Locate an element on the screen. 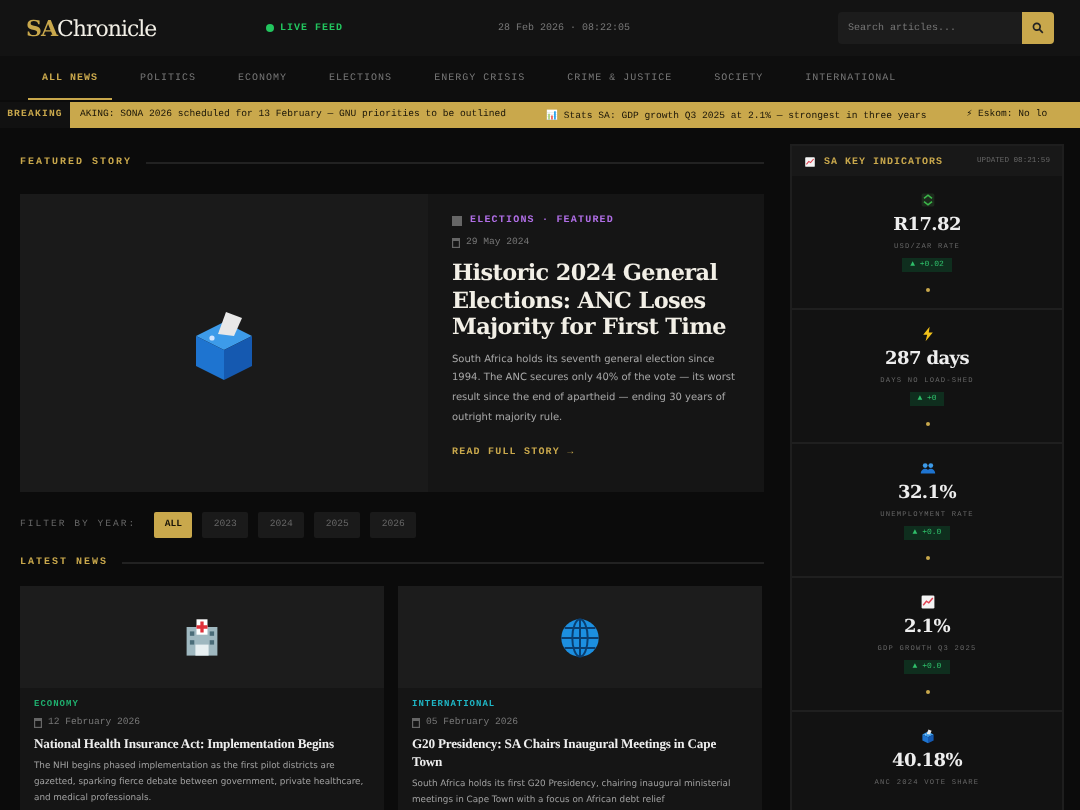  logo: SAChronicle is located at coordinates (146, 28).